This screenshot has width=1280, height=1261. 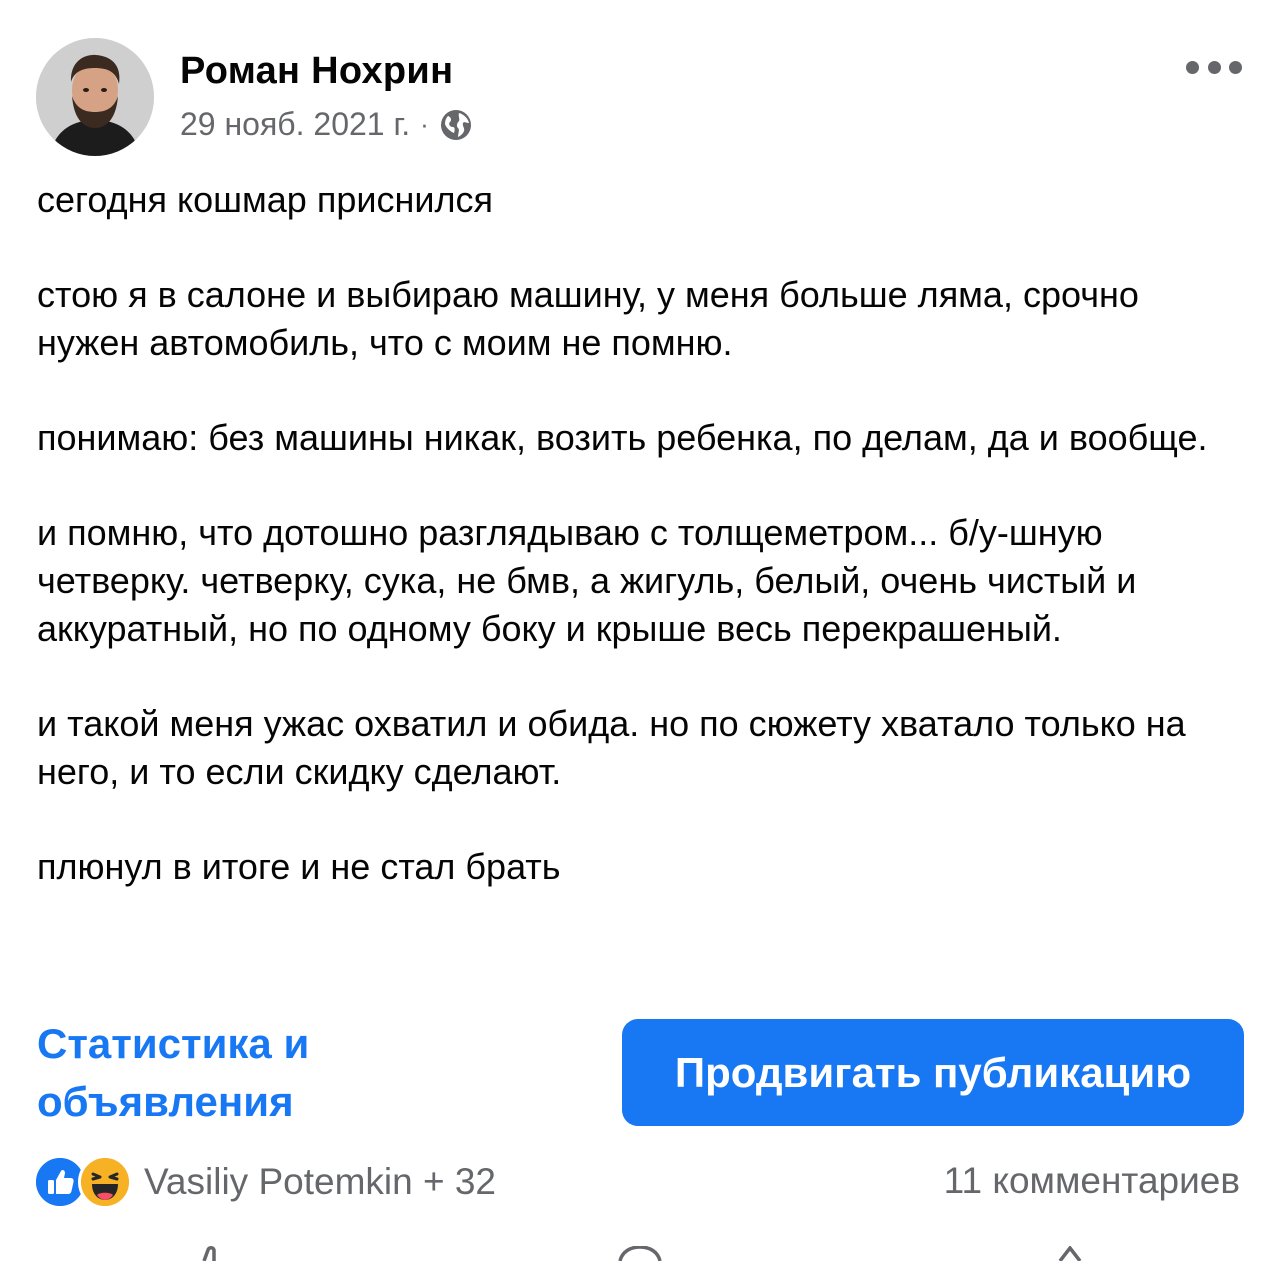 What do you see at coordinates (316, 71) in the screenshot?
I see `author-name: Роман Нохрин` at bounding box center [316, 71].